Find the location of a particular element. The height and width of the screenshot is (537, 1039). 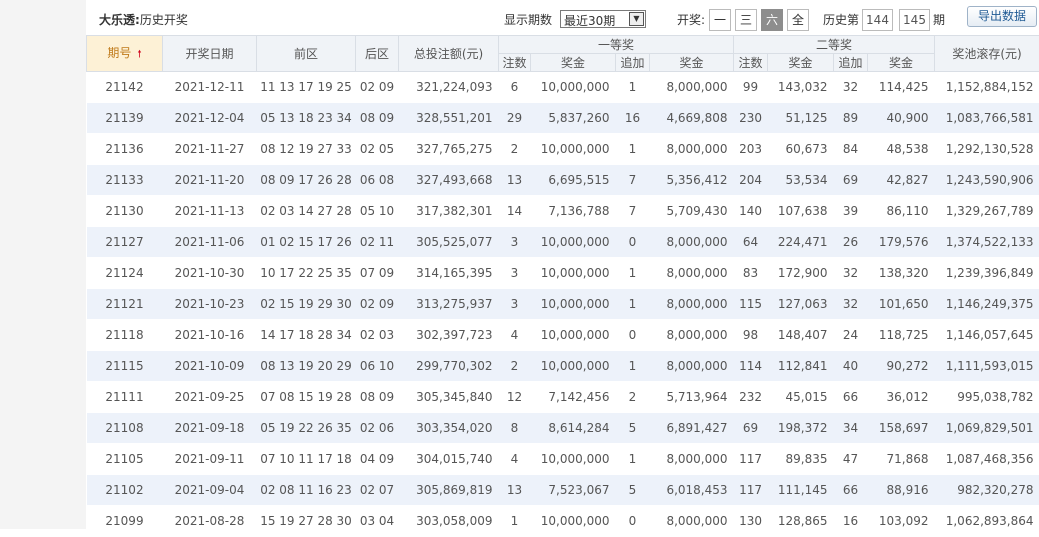

period-button-one: 一 is located at coordinates (720, 20).